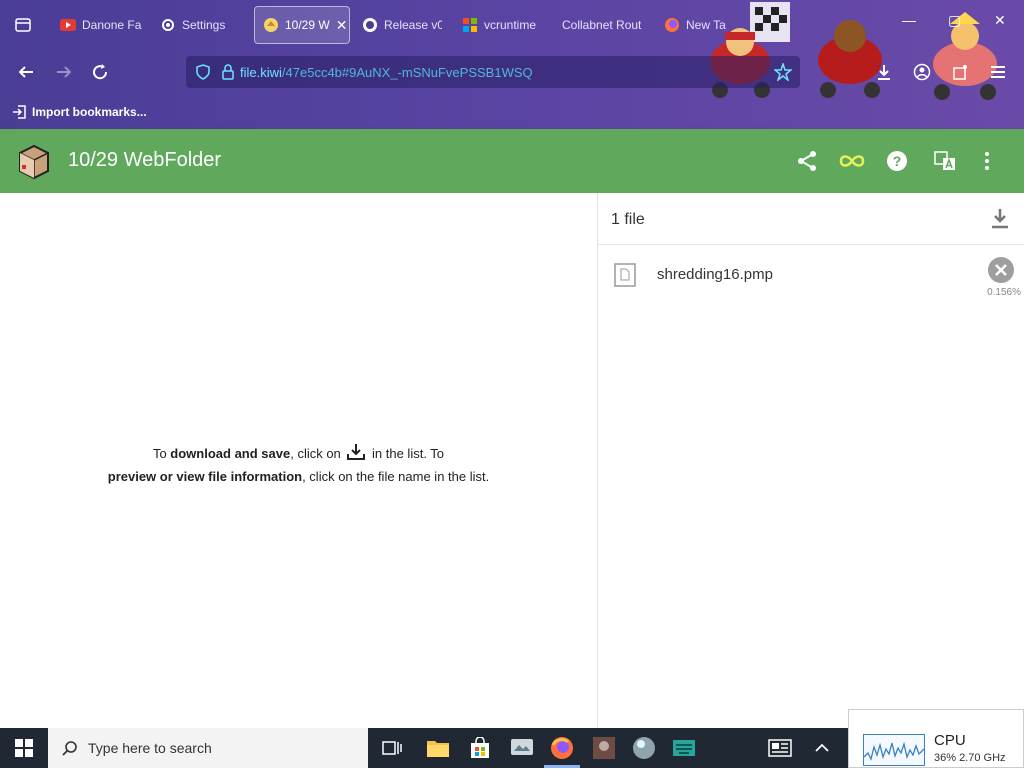  I want to click on search-placeholder: Type here to search, so click(150, 748).